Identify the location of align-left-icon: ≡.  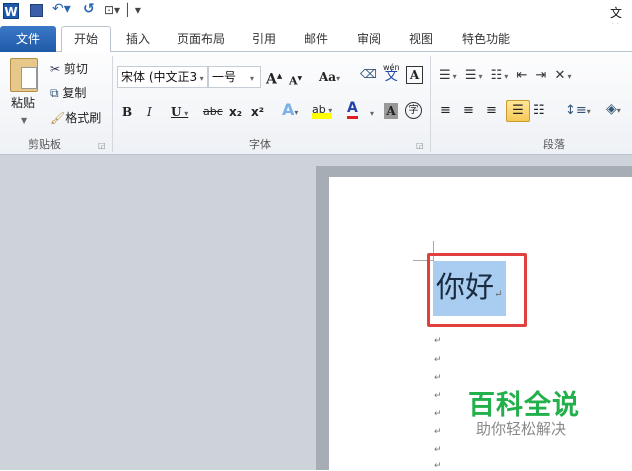
(445, 111).